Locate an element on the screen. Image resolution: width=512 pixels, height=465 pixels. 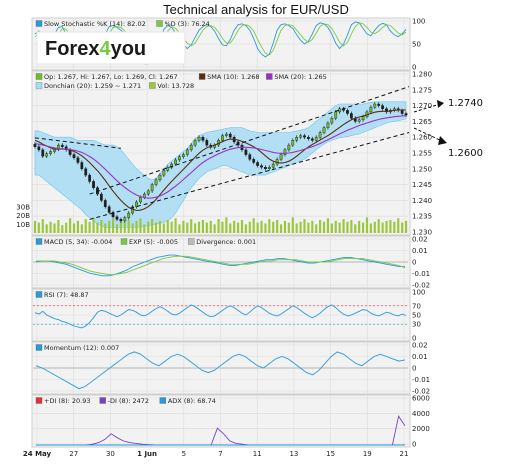
down-arrowhead is located at coordinates (442, 140).